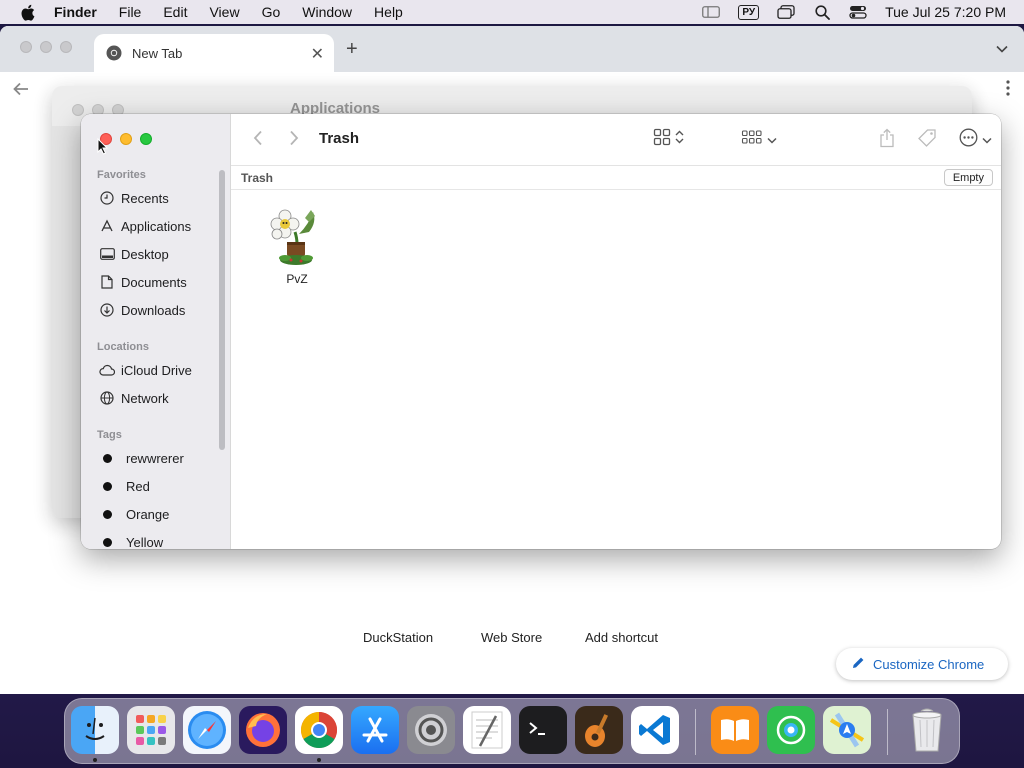  I want to click on menu-file: File, so click(130, 12).